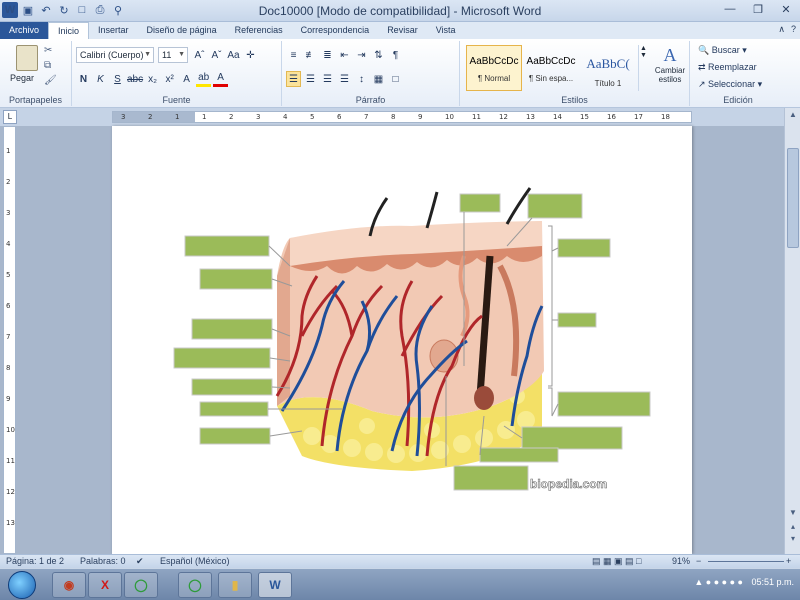 This screenshot has height=600, width=800. Describe the element at coordinates (786, 9) in the screenshot. I see `close-icon: ✕` at that location.